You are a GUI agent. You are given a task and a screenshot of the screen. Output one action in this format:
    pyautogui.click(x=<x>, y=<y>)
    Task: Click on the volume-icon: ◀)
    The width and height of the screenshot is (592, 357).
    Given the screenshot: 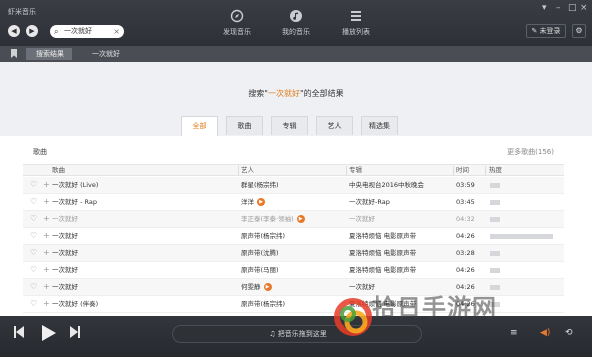 What is the action you would take?
    pyautogui.click(x=545, y=333)
    